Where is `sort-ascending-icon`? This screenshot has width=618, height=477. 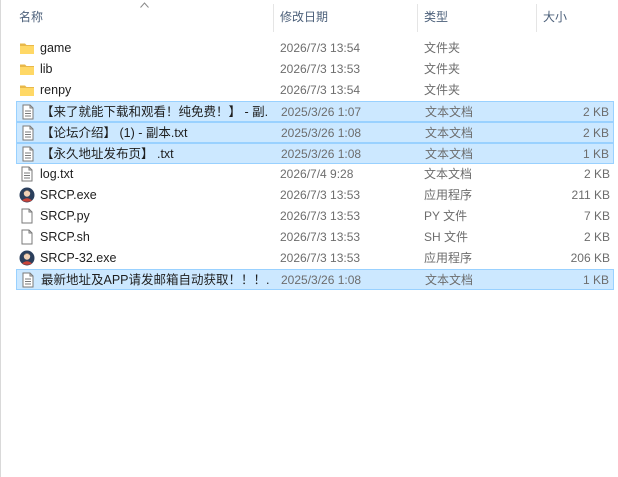
sort-ascending-icon is located at coordinates (144, 5).